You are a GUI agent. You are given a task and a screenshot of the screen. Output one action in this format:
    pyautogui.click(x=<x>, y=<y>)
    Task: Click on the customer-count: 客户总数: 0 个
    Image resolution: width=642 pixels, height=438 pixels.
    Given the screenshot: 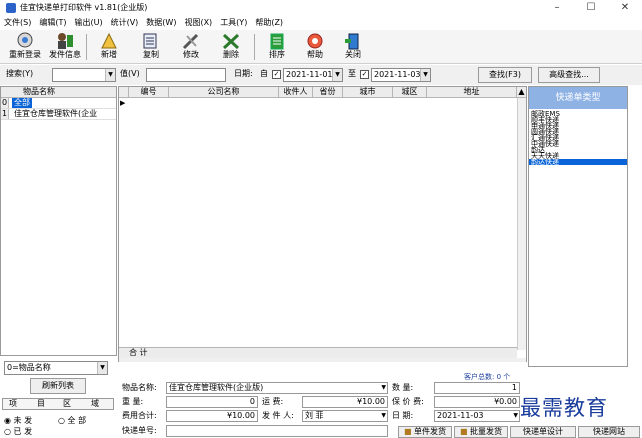 What is the action you would take?
    pyautogui.click(x=487, y=377)
    